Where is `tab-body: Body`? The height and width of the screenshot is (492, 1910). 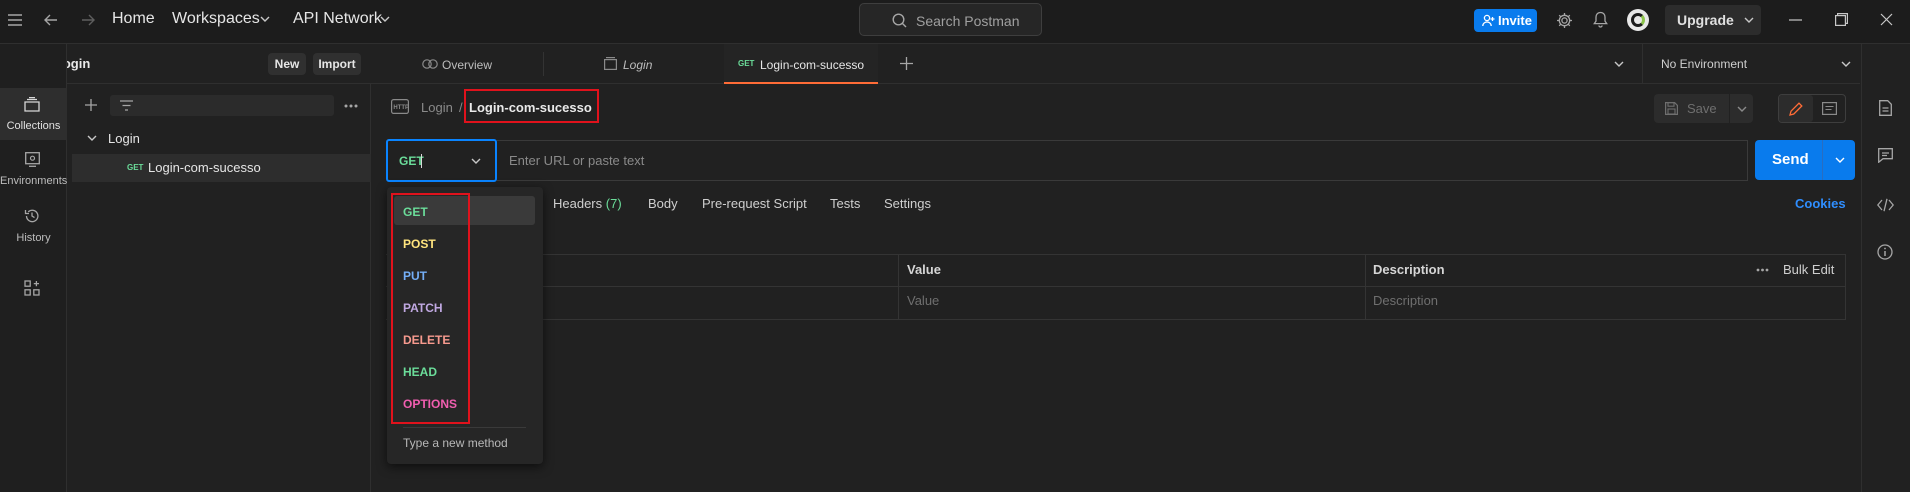 tab-body: Body is located at coordinates (663, 203).